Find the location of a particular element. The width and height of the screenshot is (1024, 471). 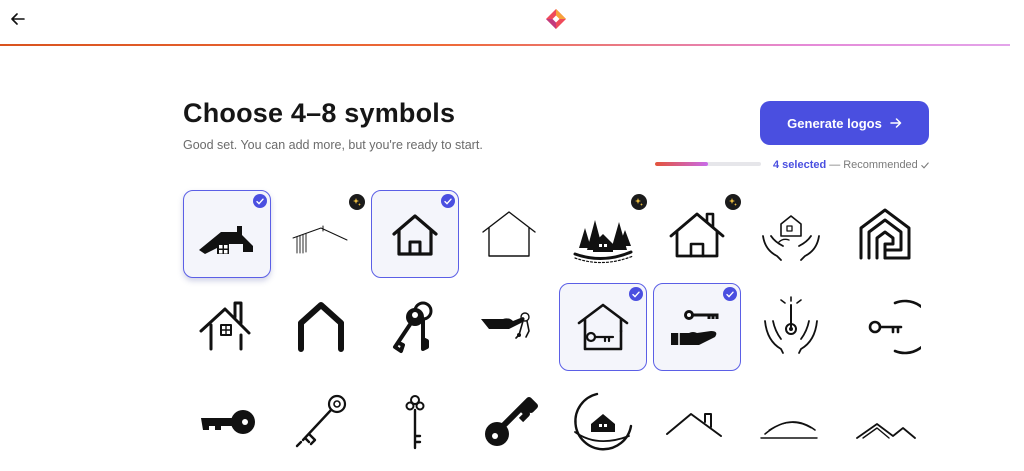

symbol-tile-thin-line-roof is located at coordinates (321, 234).